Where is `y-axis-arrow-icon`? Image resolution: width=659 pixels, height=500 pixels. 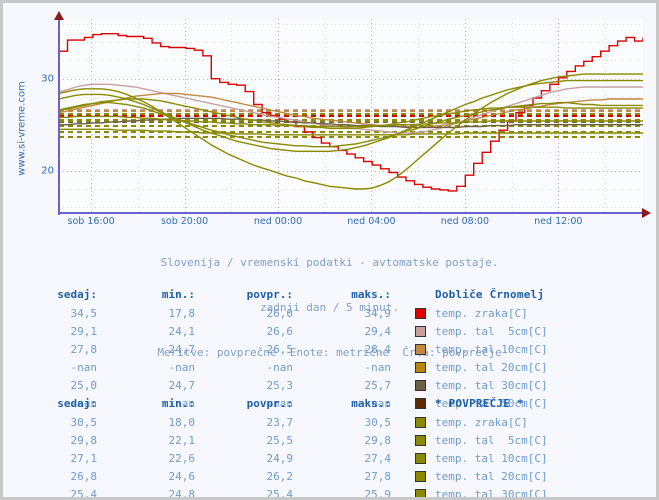 y-axis-arrow-icon is located at coordinates (59, 15).